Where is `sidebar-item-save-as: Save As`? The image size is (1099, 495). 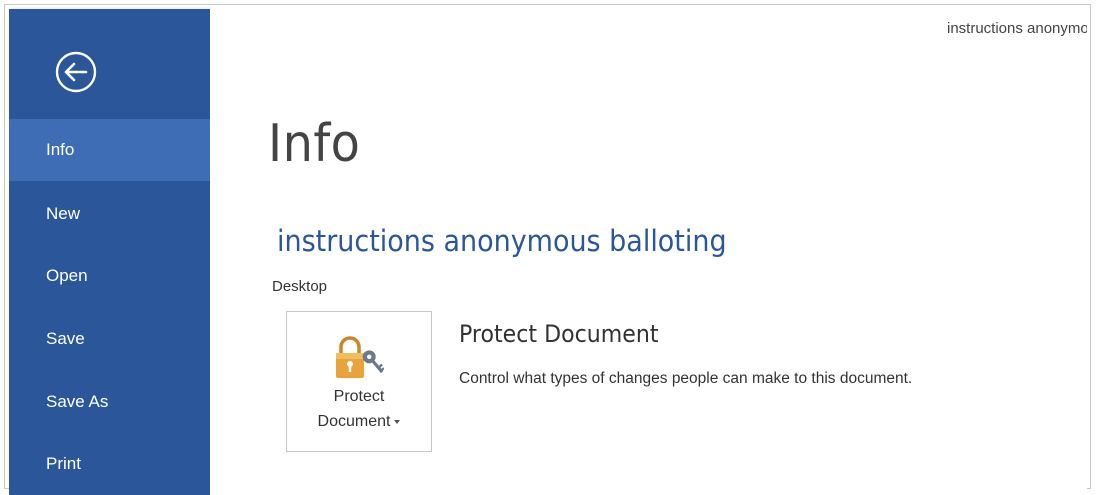 sidebar-item-save-as: Save As is located at coordinates (109, 402).